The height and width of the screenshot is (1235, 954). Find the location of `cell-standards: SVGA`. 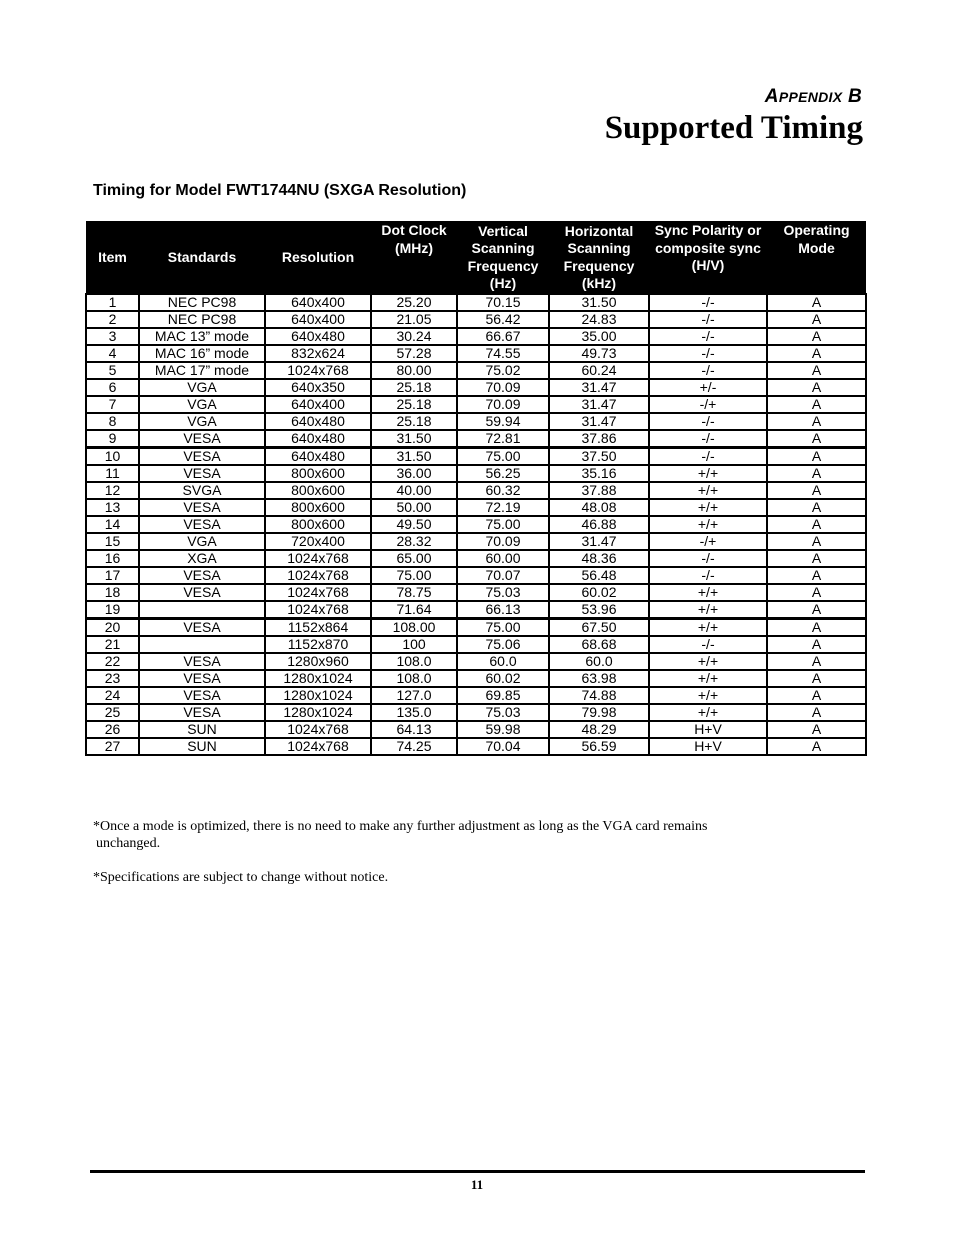

cell-standards: SVGA is located at coordinates (202, 490).